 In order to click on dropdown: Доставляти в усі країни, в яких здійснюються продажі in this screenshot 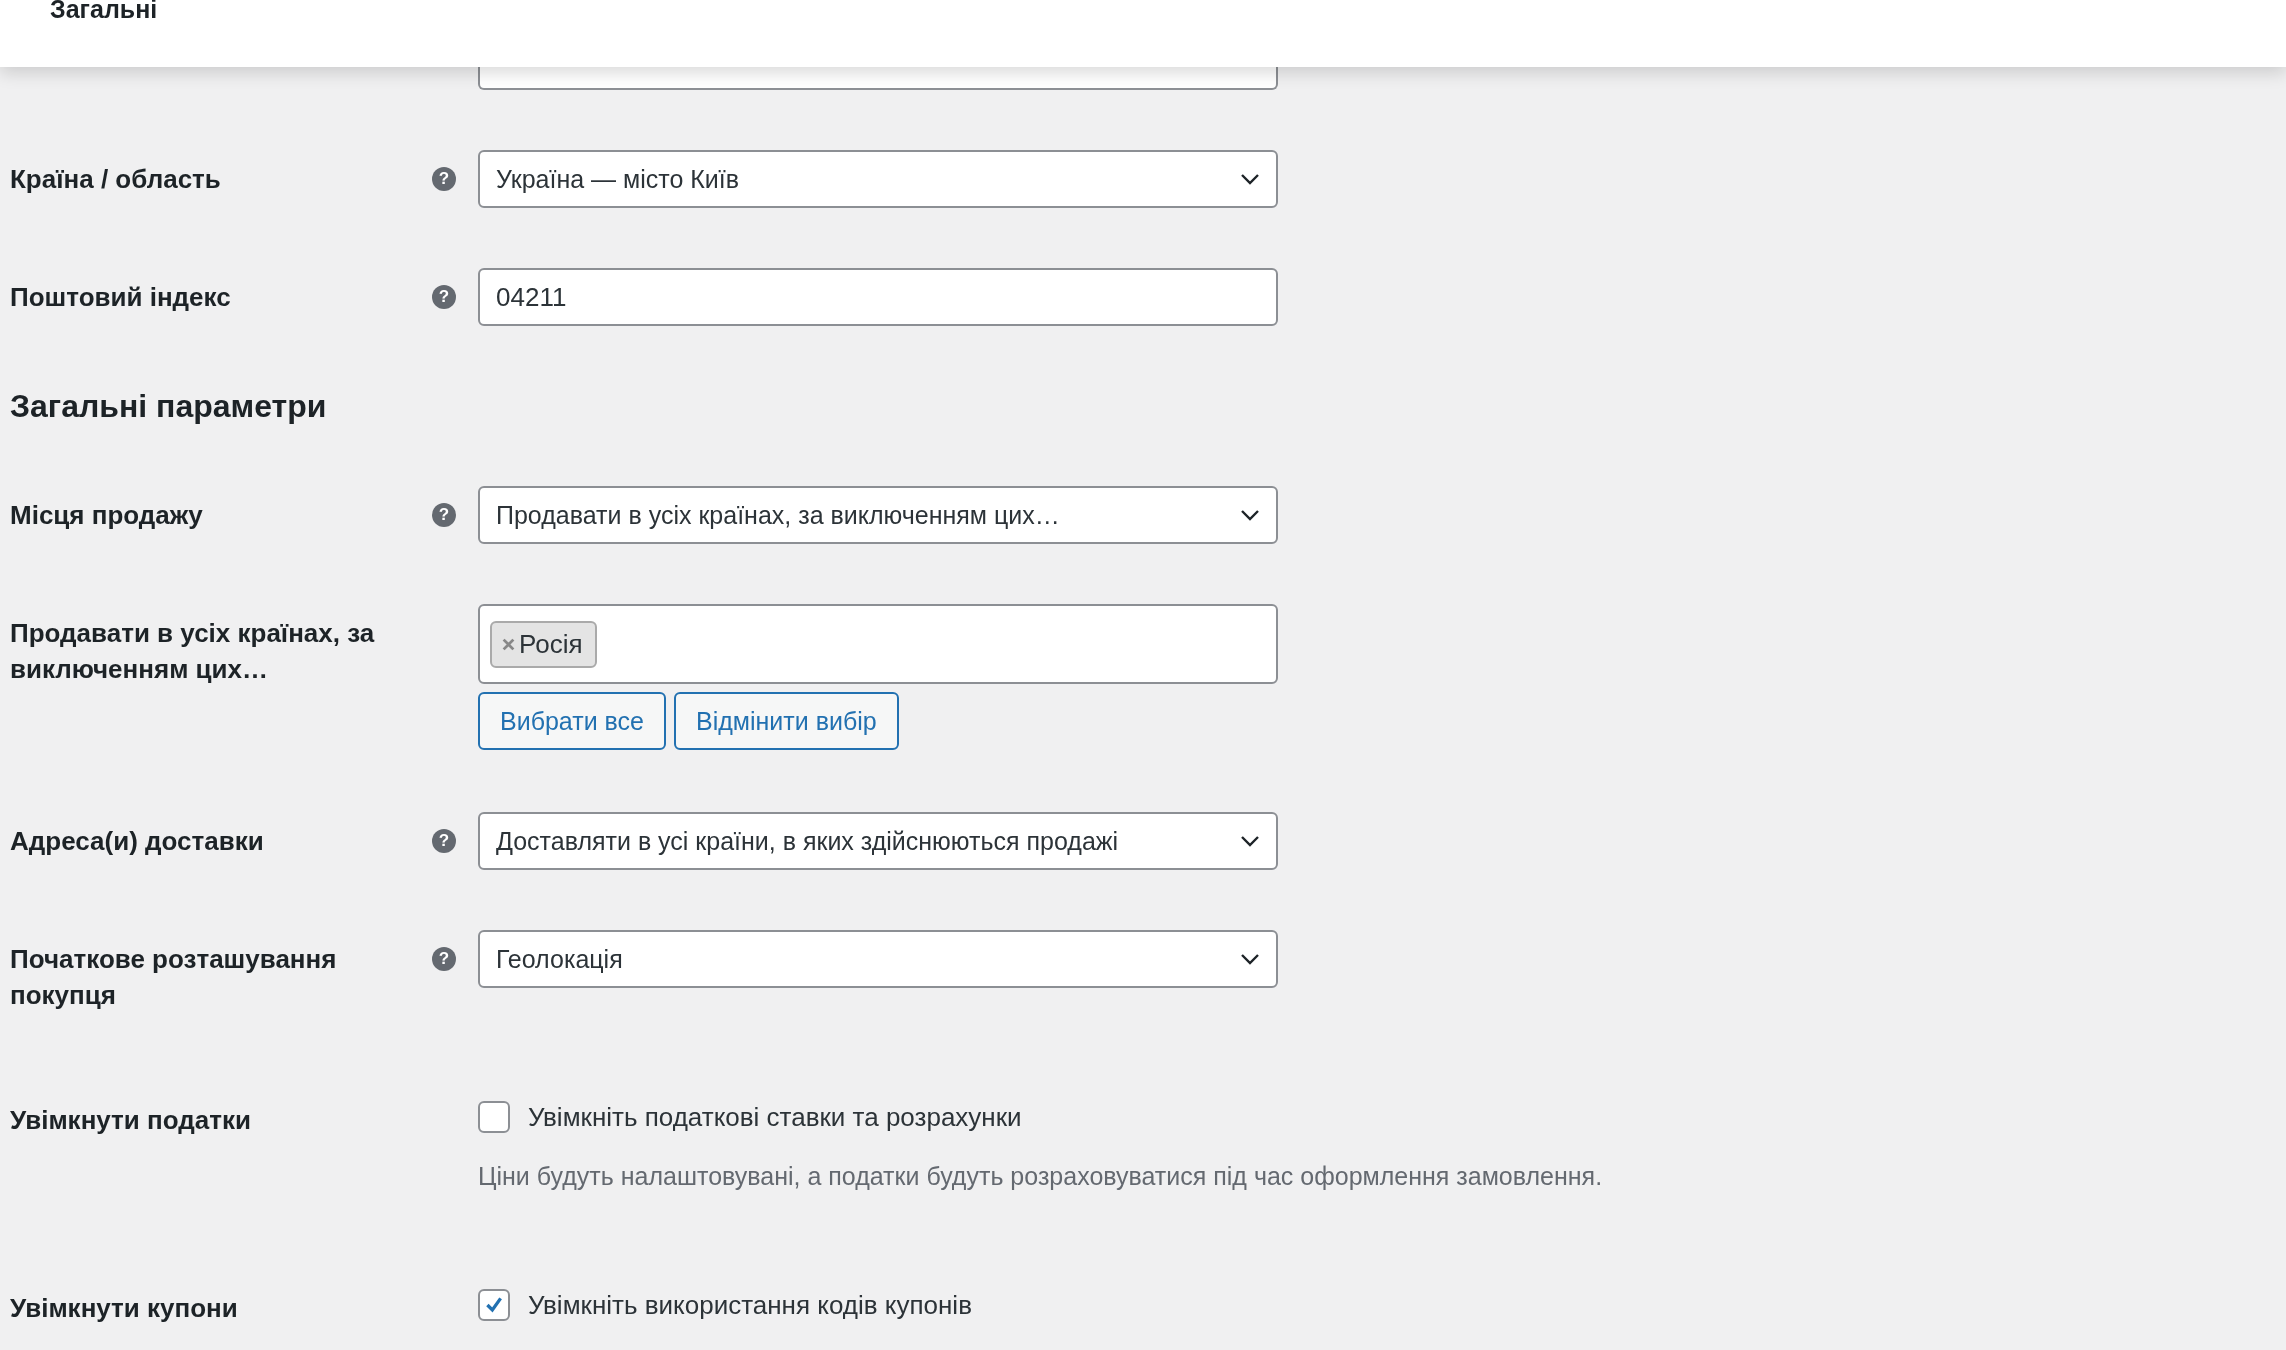, I will do `click(878, 841)`.